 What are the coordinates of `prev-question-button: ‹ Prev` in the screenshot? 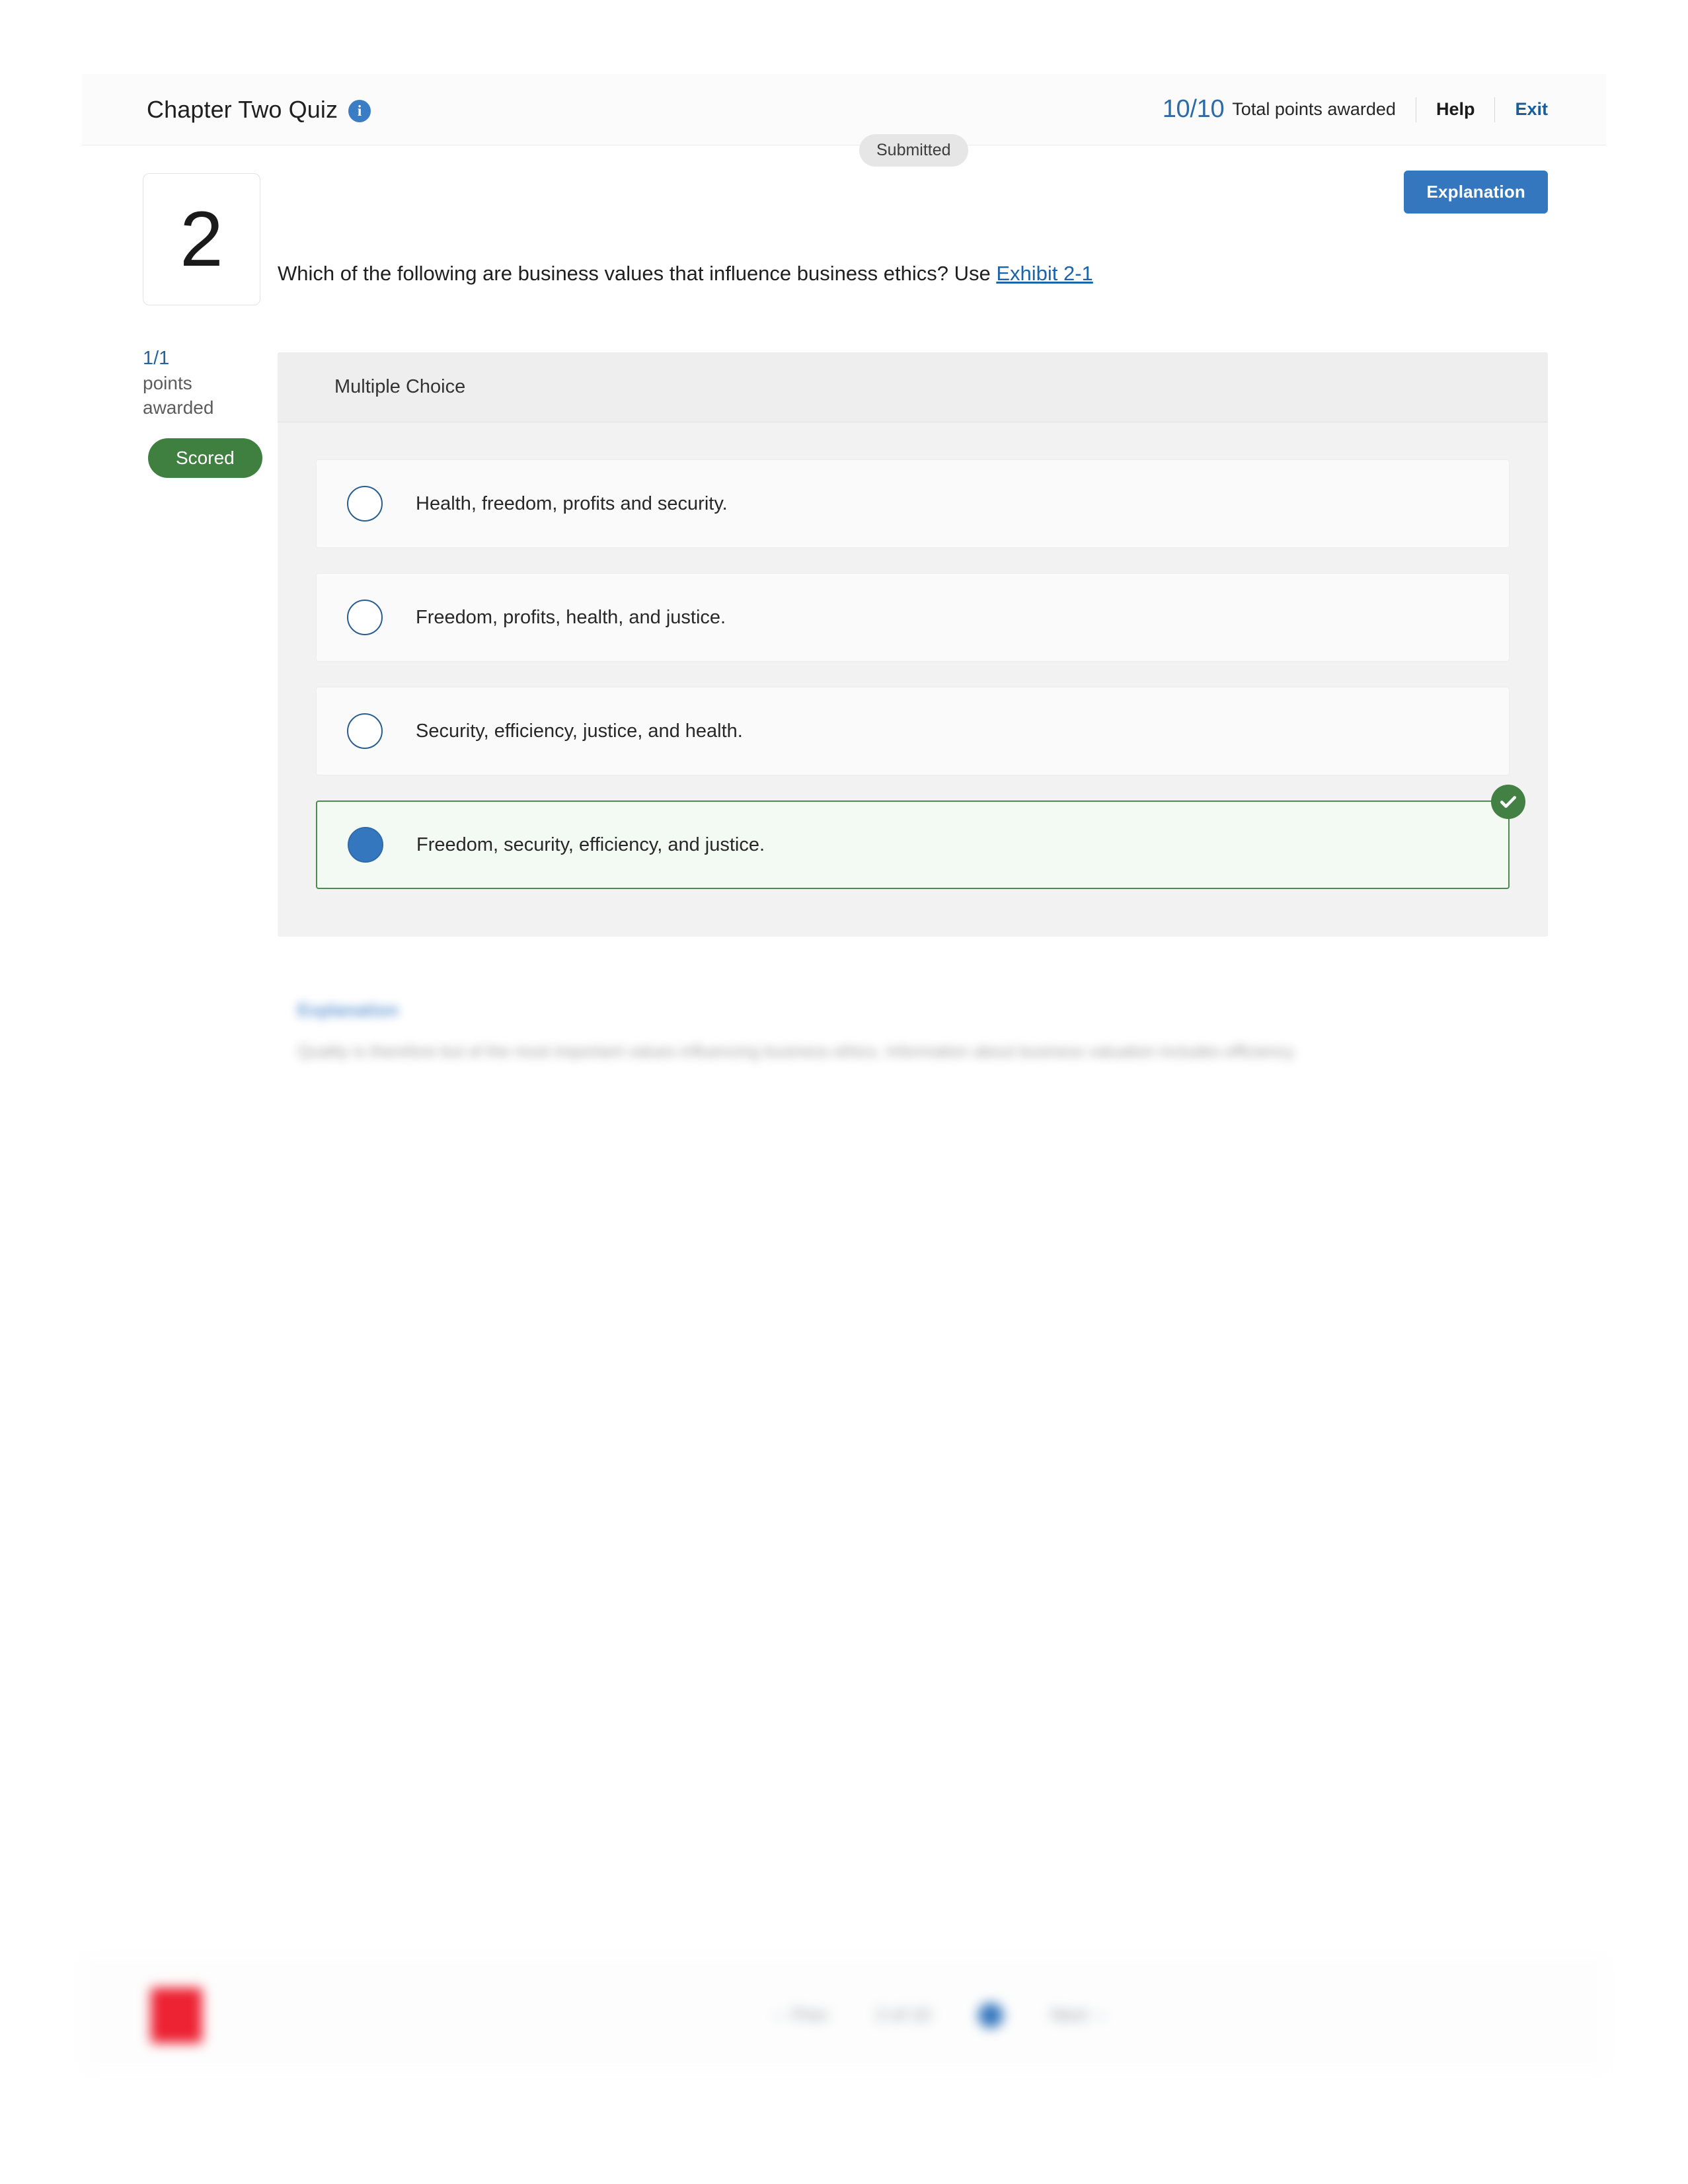 It's located at (802, 2015).